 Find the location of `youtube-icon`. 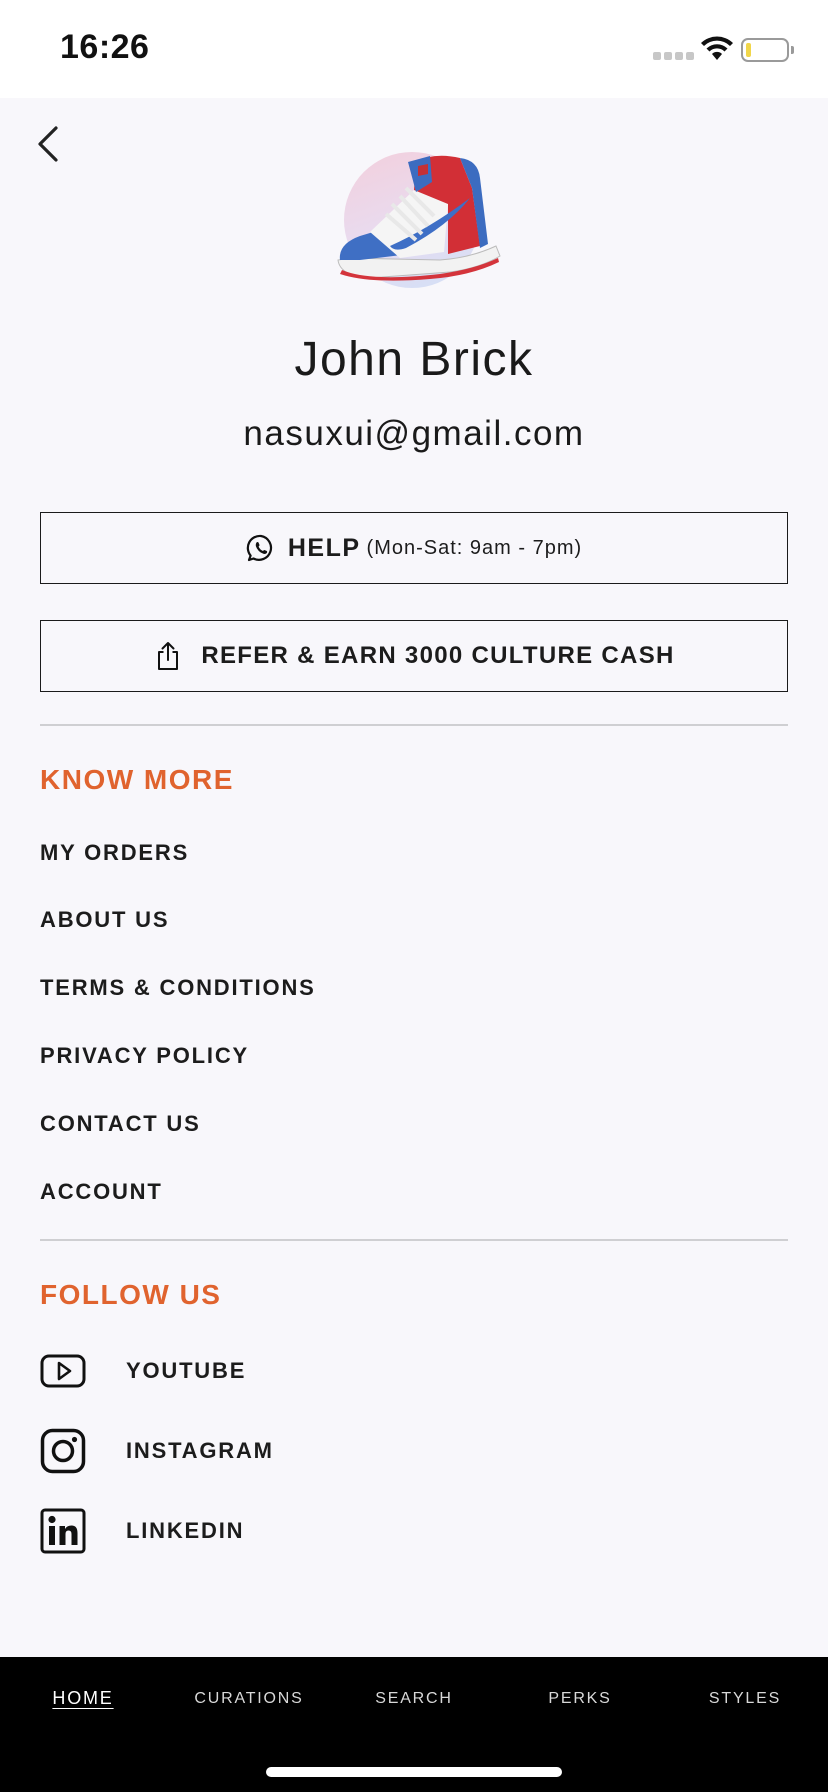

youtube-icon is located at coordinates (63, 1371).